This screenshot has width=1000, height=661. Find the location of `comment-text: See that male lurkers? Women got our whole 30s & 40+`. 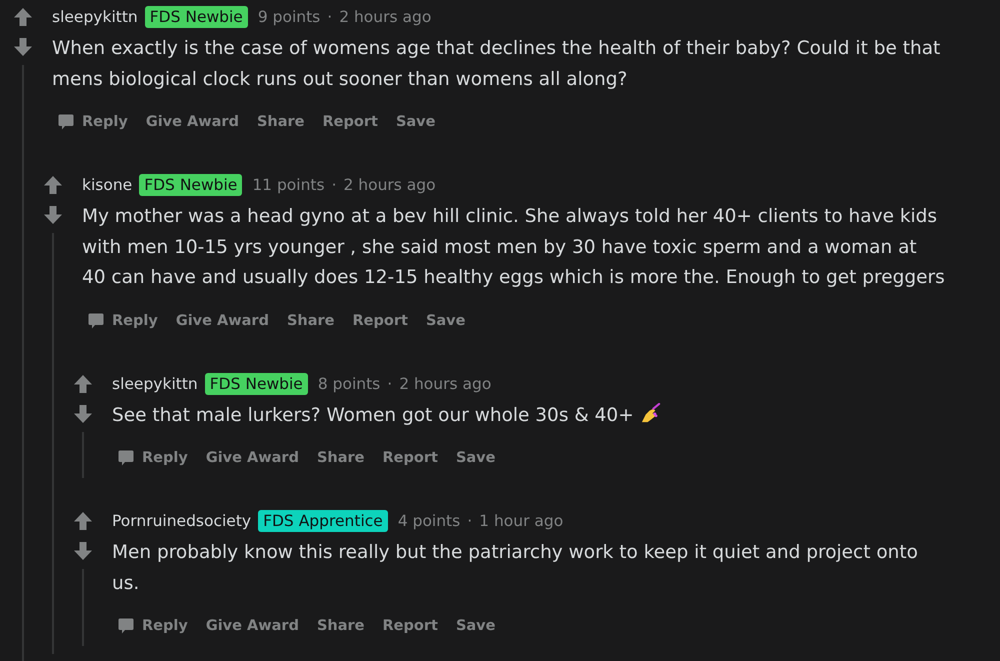

comment-text: See that male lurkers? Women got our whole 30s & 40+ is located at coordinates (373, 415).